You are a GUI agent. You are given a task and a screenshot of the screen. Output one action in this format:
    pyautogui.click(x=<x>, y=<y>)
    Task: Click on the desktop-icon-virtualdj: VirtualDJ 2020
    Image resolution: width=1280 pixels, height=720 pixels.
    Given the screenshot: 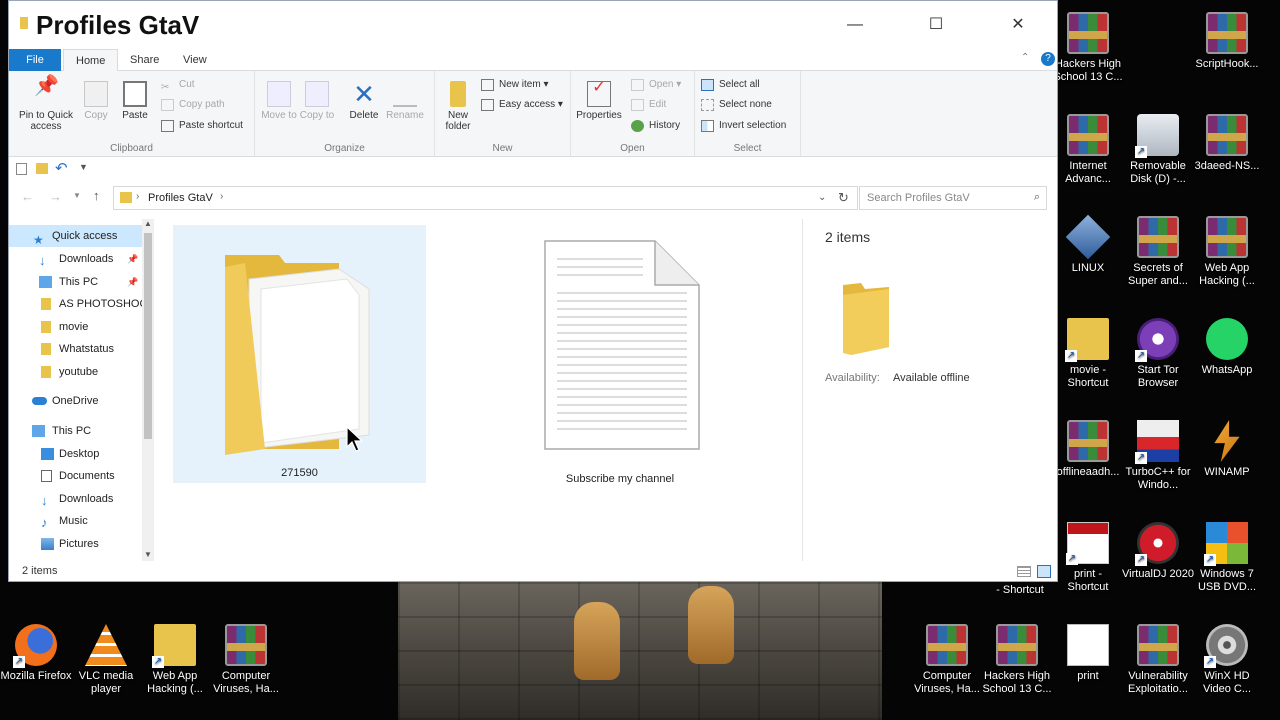 What is the action you would take?
    pyautogui.click(x=1158, y=551)
    